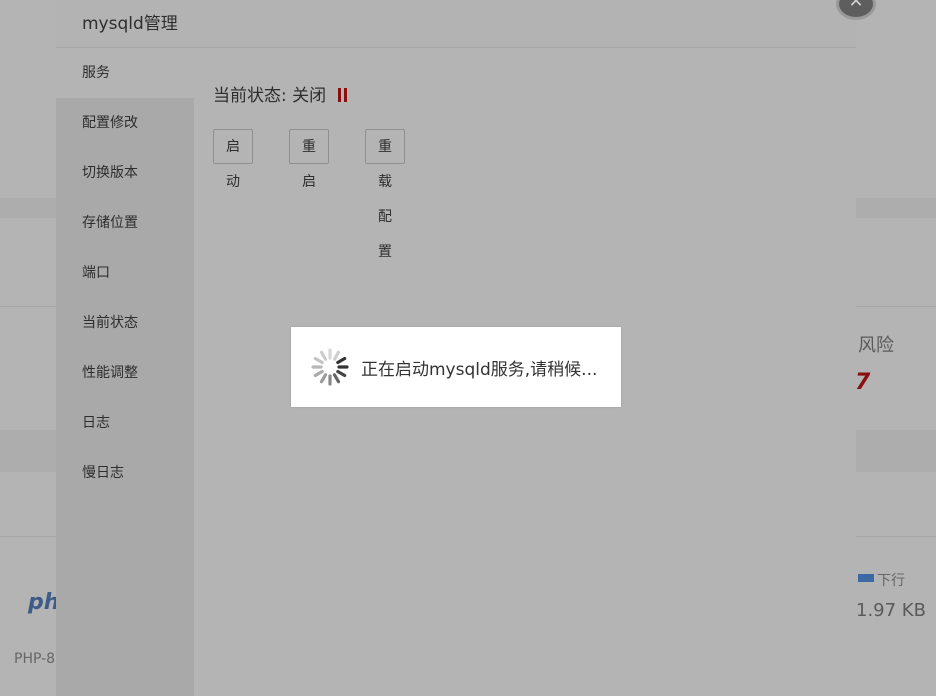 This screenshot has width=936, height=696. I want to click on bg-traffic-value: 1.97 KB, so click(891, 610).